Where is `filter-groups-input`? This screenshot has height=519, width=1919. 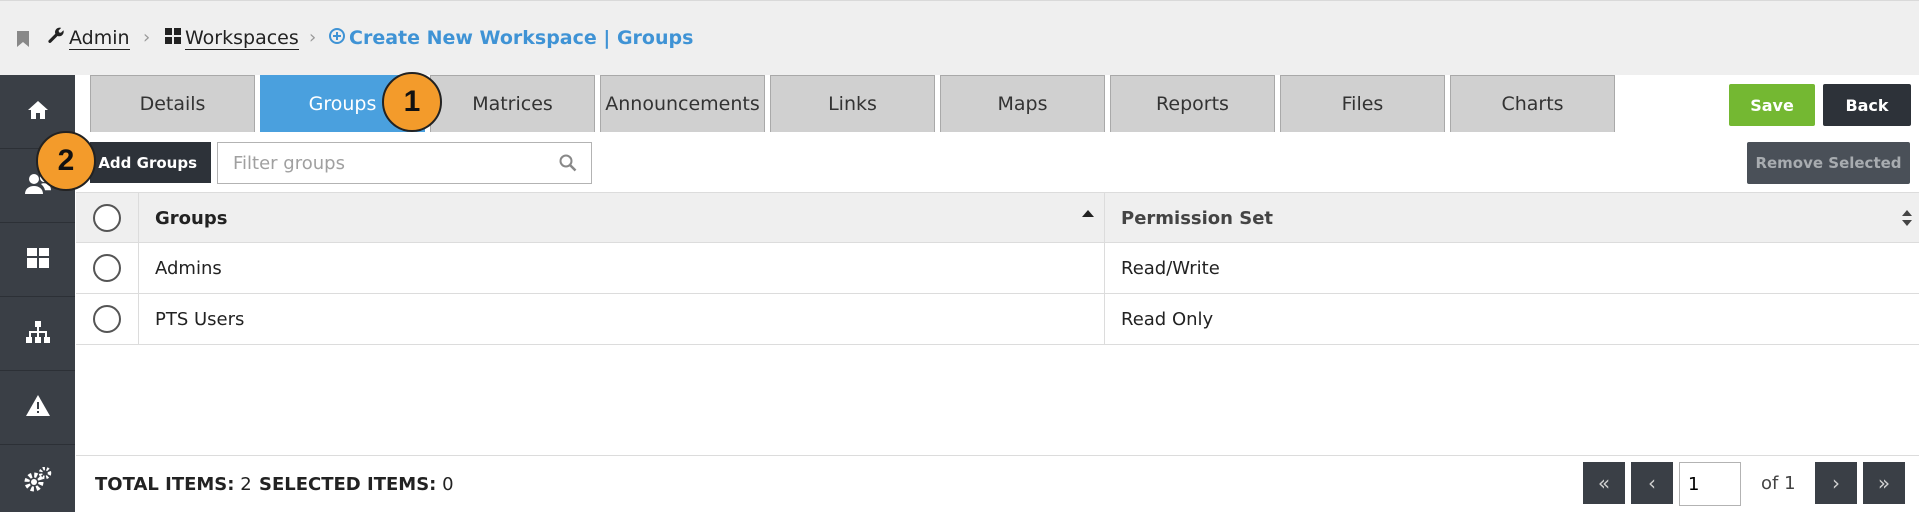
filter-groups-input is located at coordinates (378, 163).